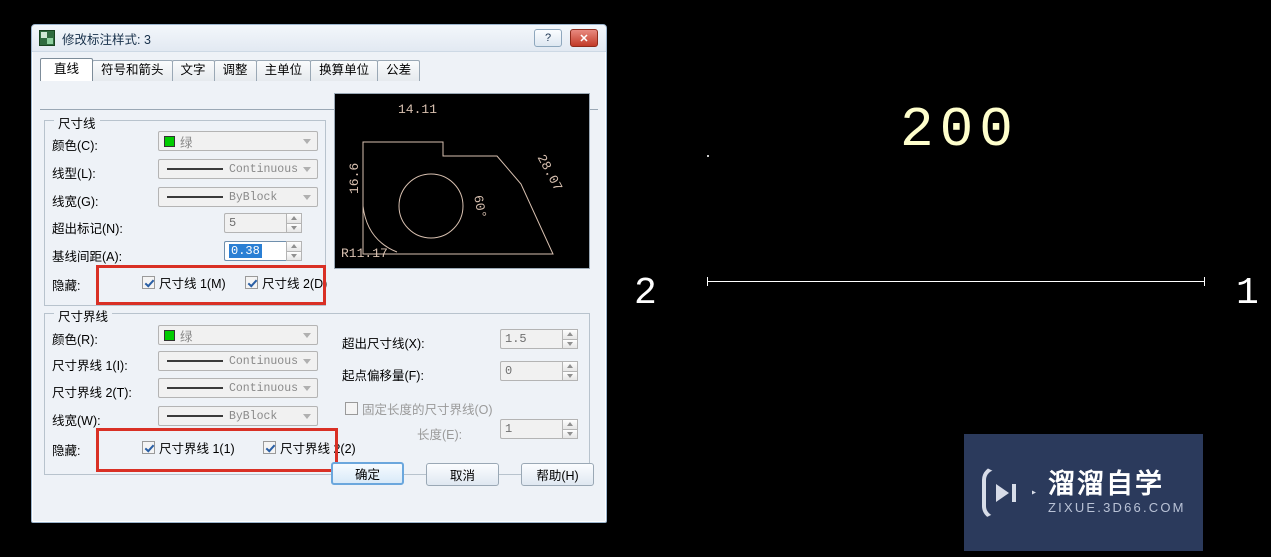  Describe the element at coordinates (1117, 507) in the screenshot. I see `watermark-url: ZIXUE.3D66.COM` at that location.